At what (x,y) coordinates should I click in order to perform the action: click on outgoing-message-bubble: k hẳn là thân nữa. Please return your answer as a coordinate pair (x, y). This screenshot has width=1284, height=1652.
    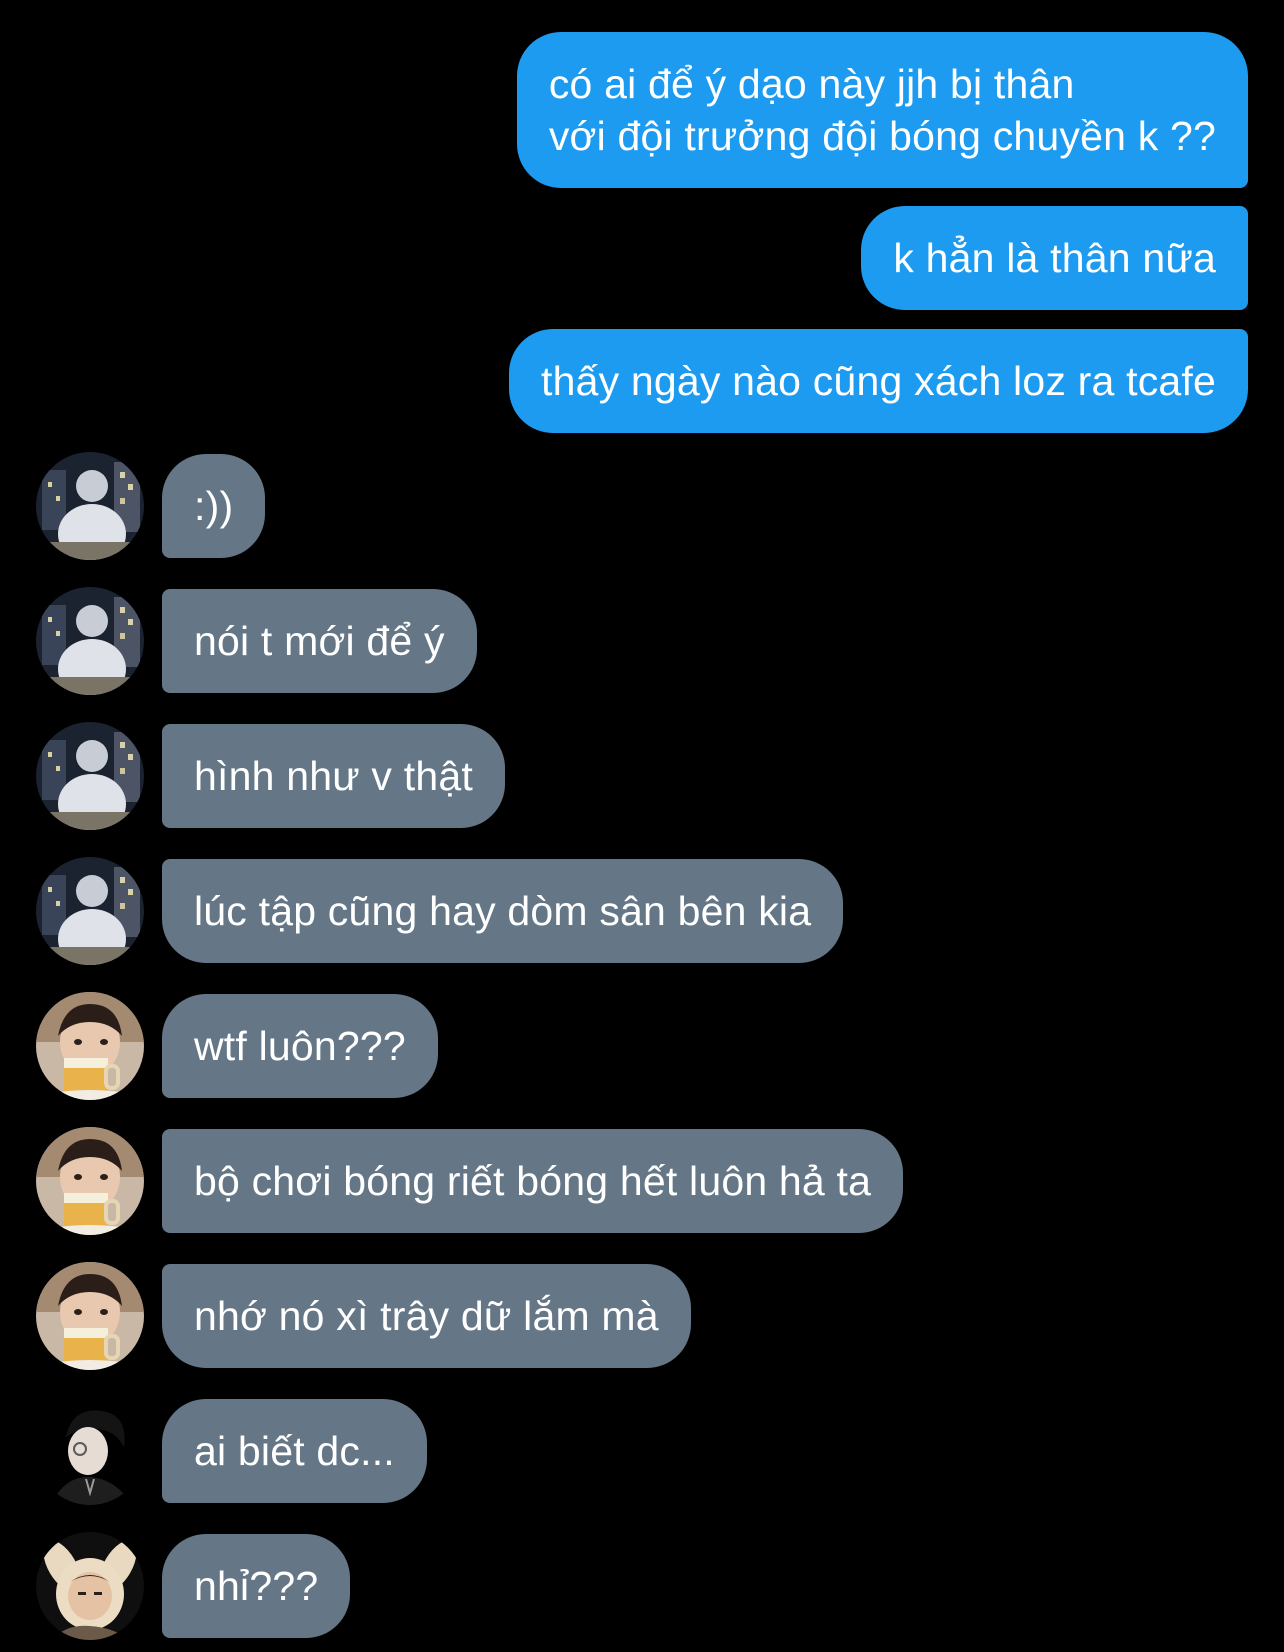
    Looking at the image, I should click on (1054, 258).